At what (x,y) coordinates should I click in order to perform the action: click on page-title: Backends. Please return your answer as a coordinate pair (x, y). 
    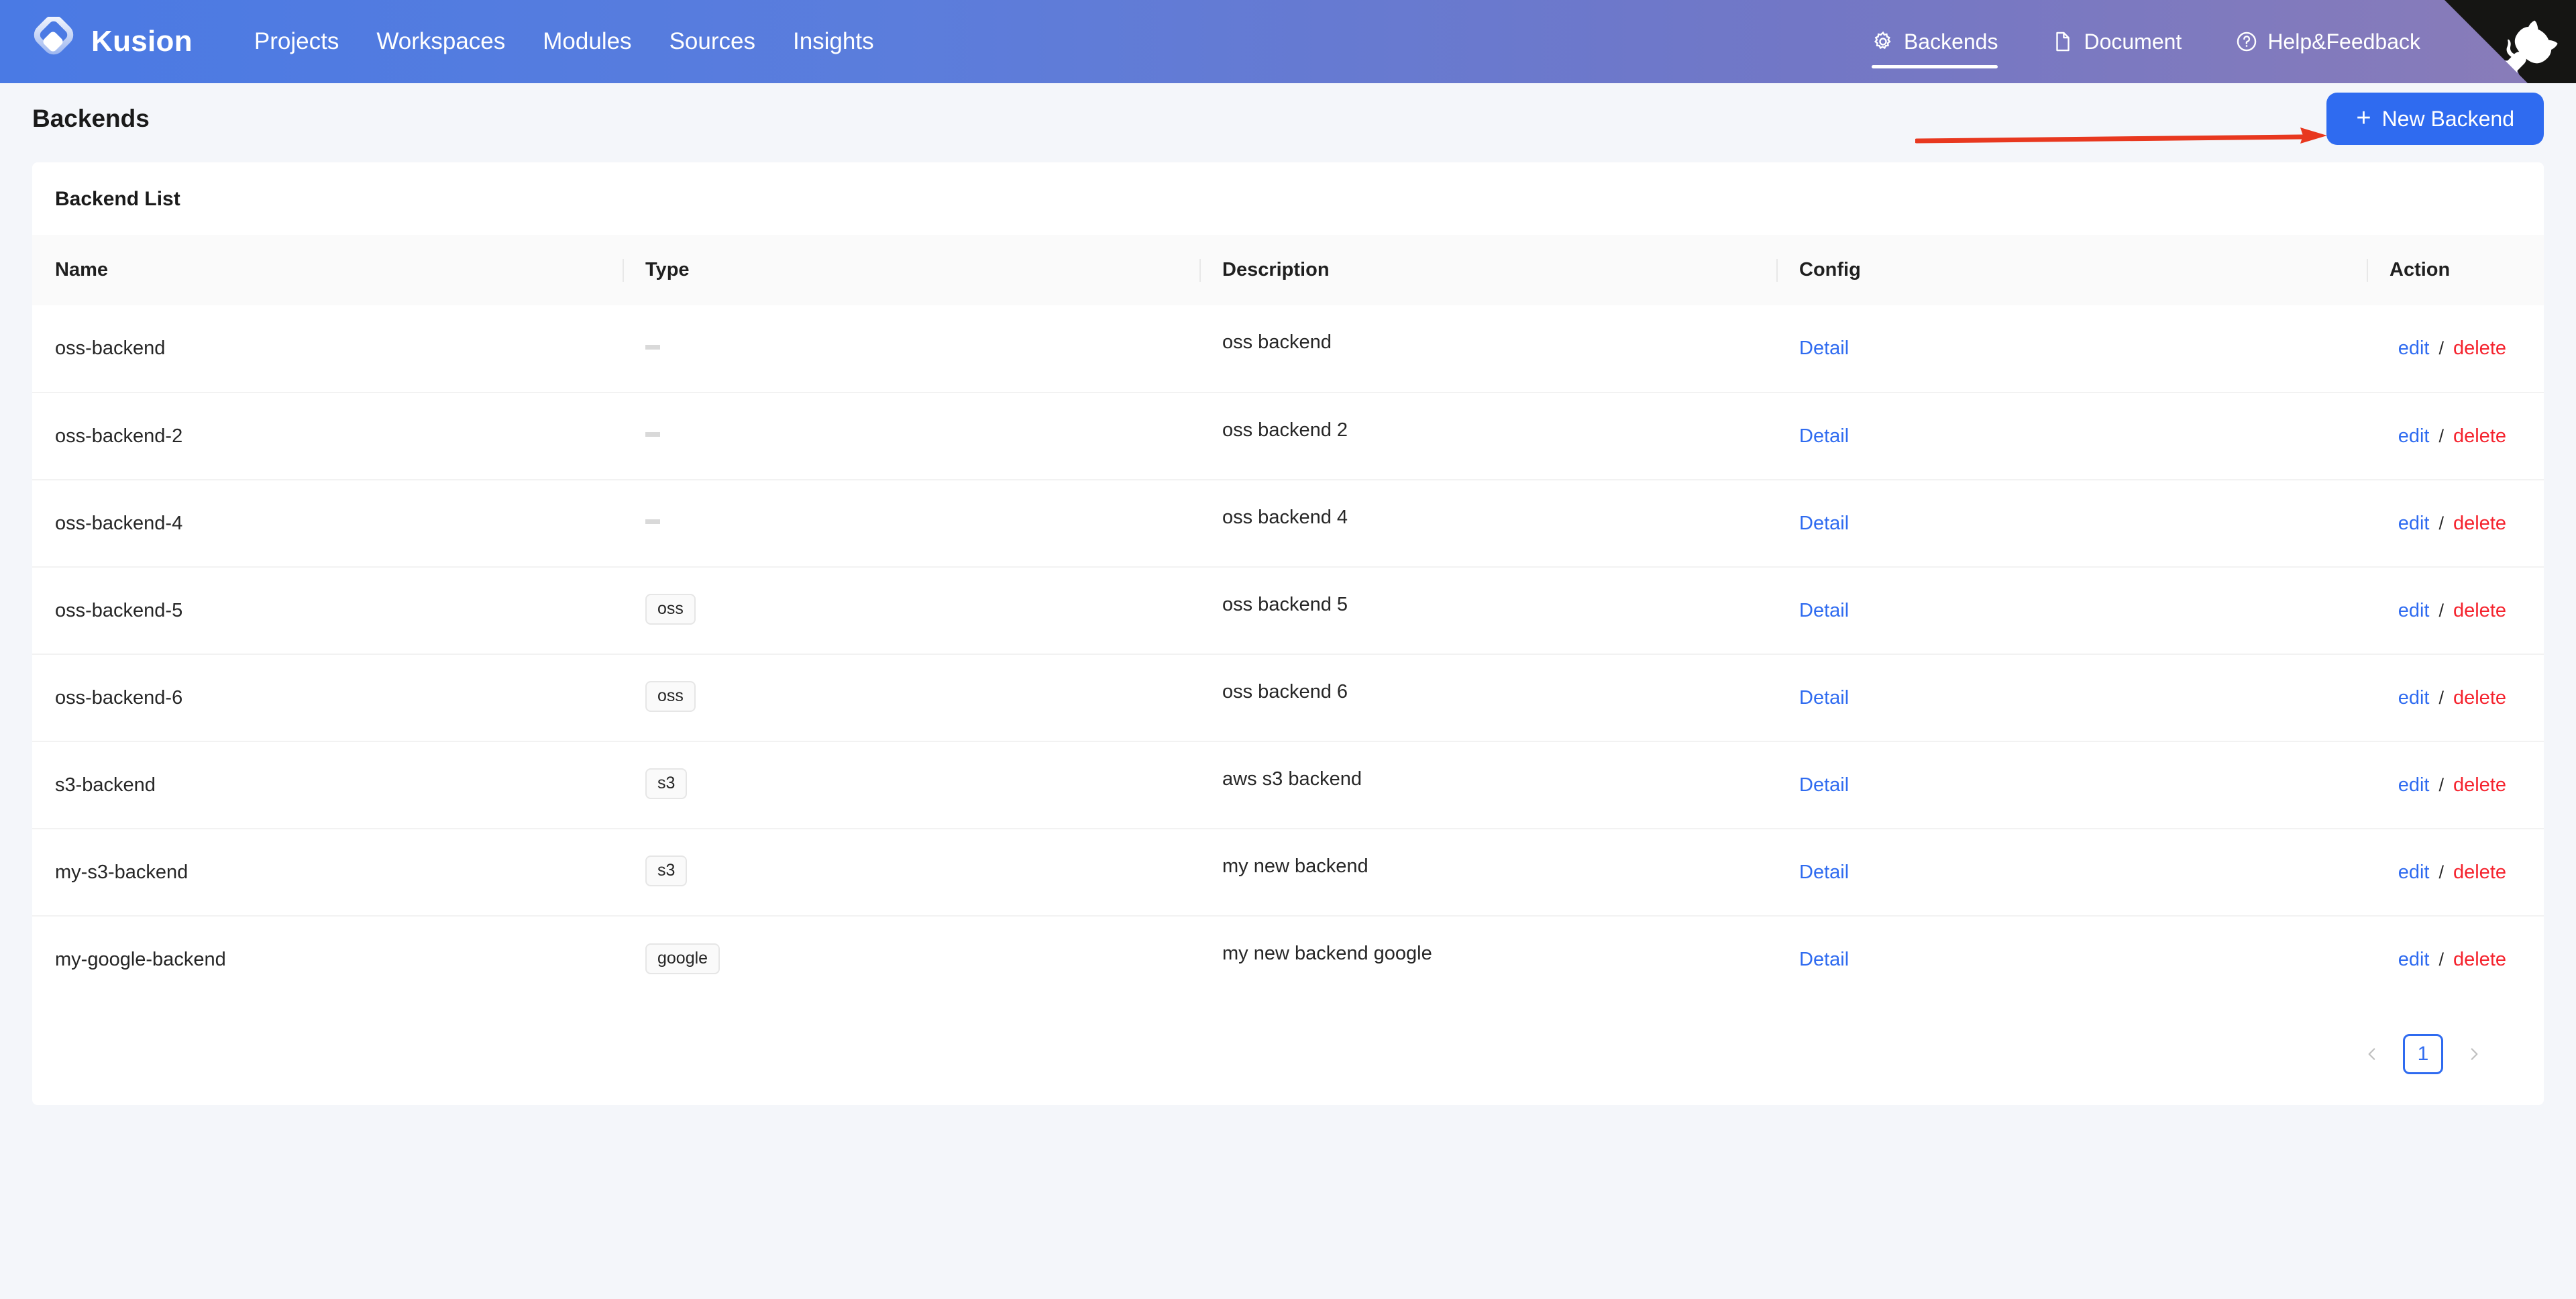
    Looking at the image, I should click on (91, 119).